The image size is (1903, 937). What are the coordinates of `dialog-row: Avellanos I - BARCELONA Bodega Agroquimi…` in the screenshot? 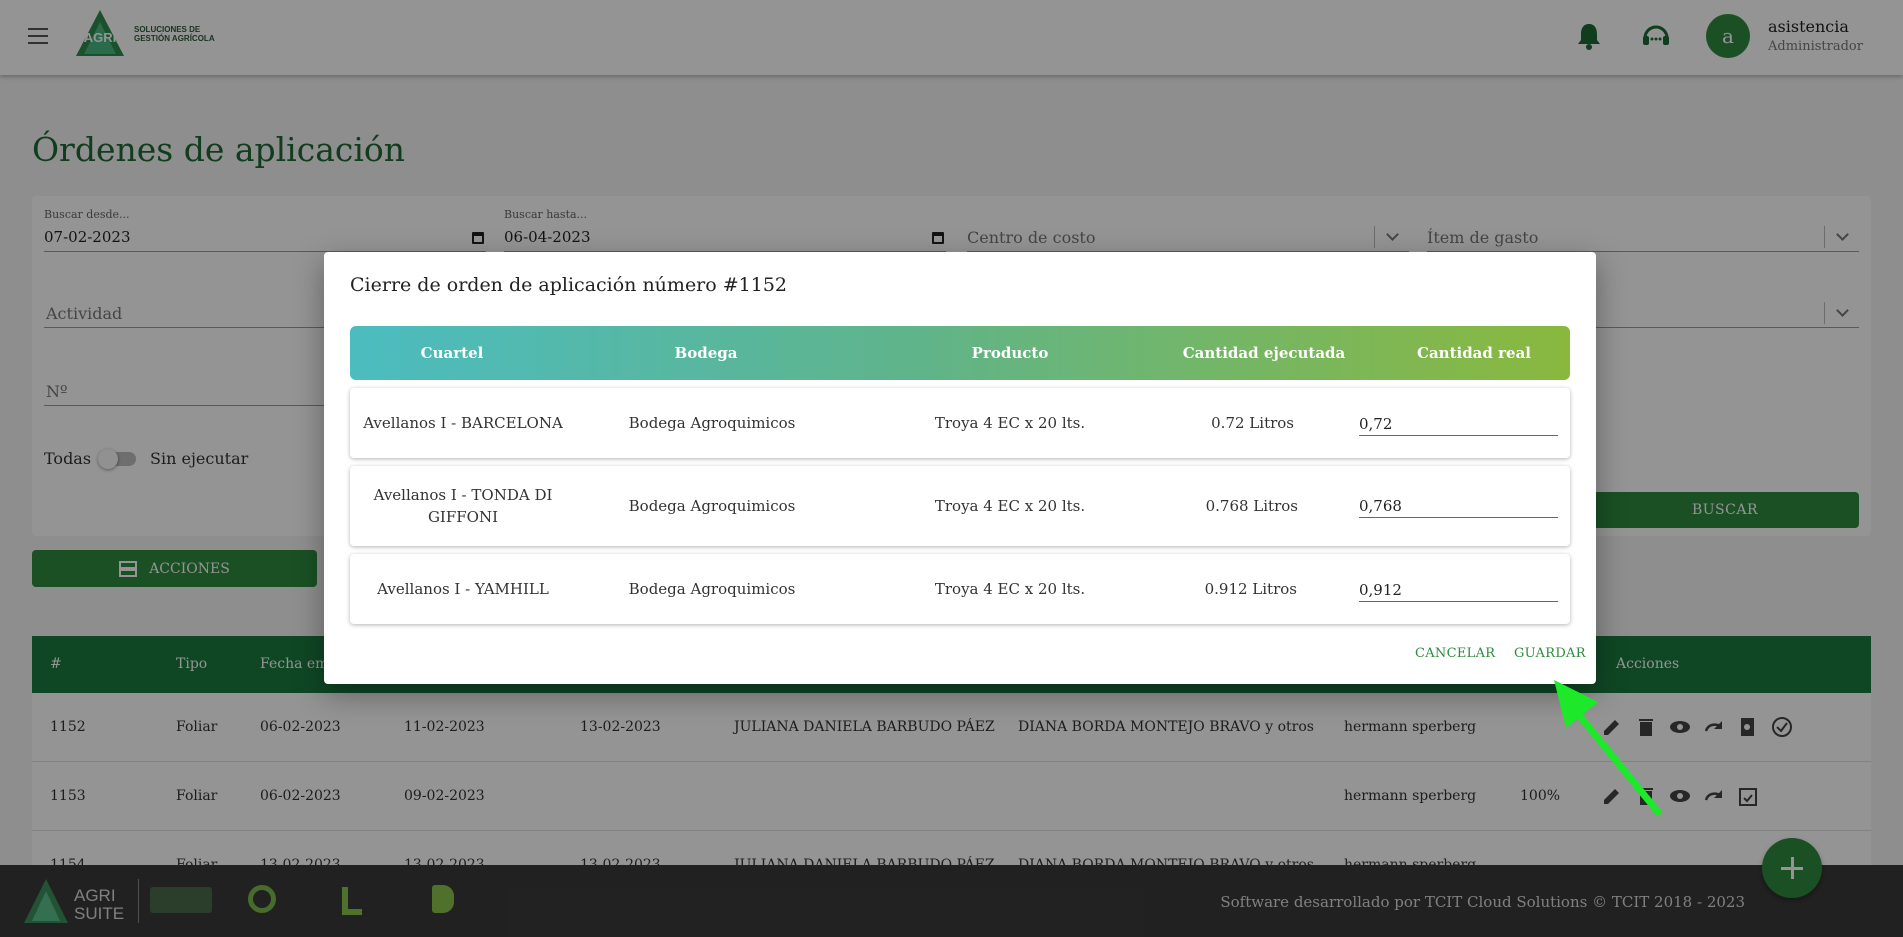 It's located at (960, 423).